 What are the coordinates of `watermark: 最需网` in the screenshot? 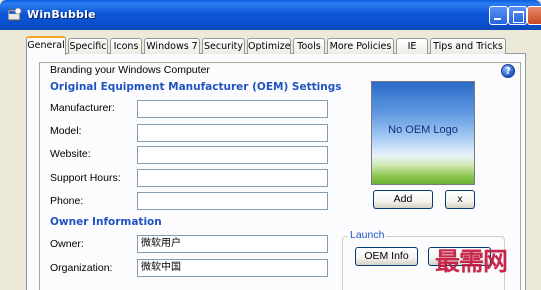 It's located at (471, 261).